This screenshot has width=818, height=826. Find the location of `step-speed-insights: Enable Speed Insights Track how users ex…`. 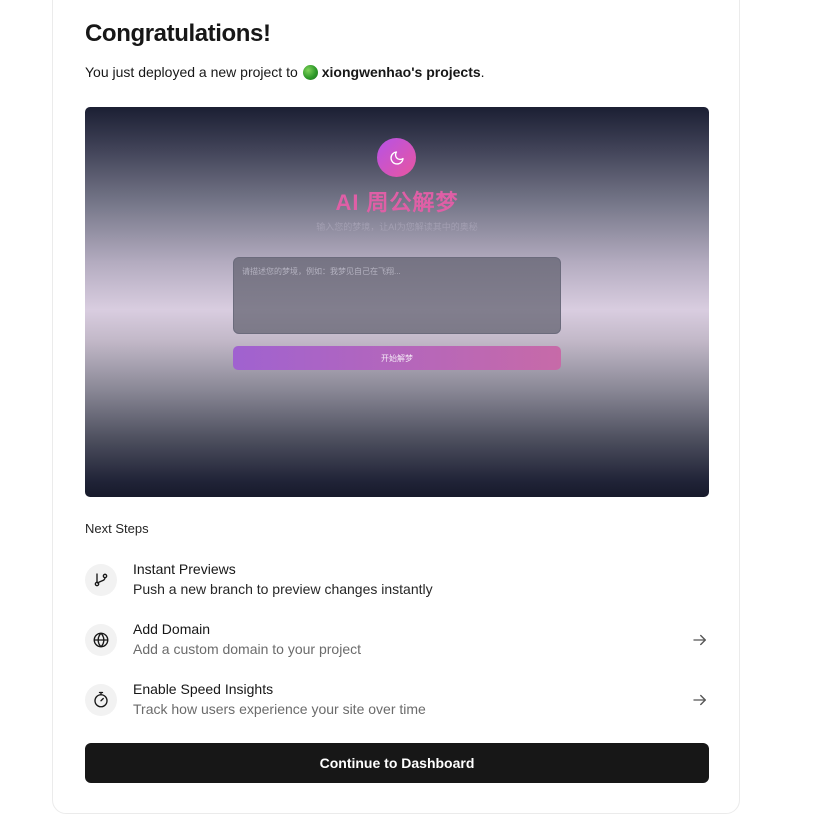

step-speed-insights: Enable Speed Insights Track how users ex… is located at coordinates (397, 705).